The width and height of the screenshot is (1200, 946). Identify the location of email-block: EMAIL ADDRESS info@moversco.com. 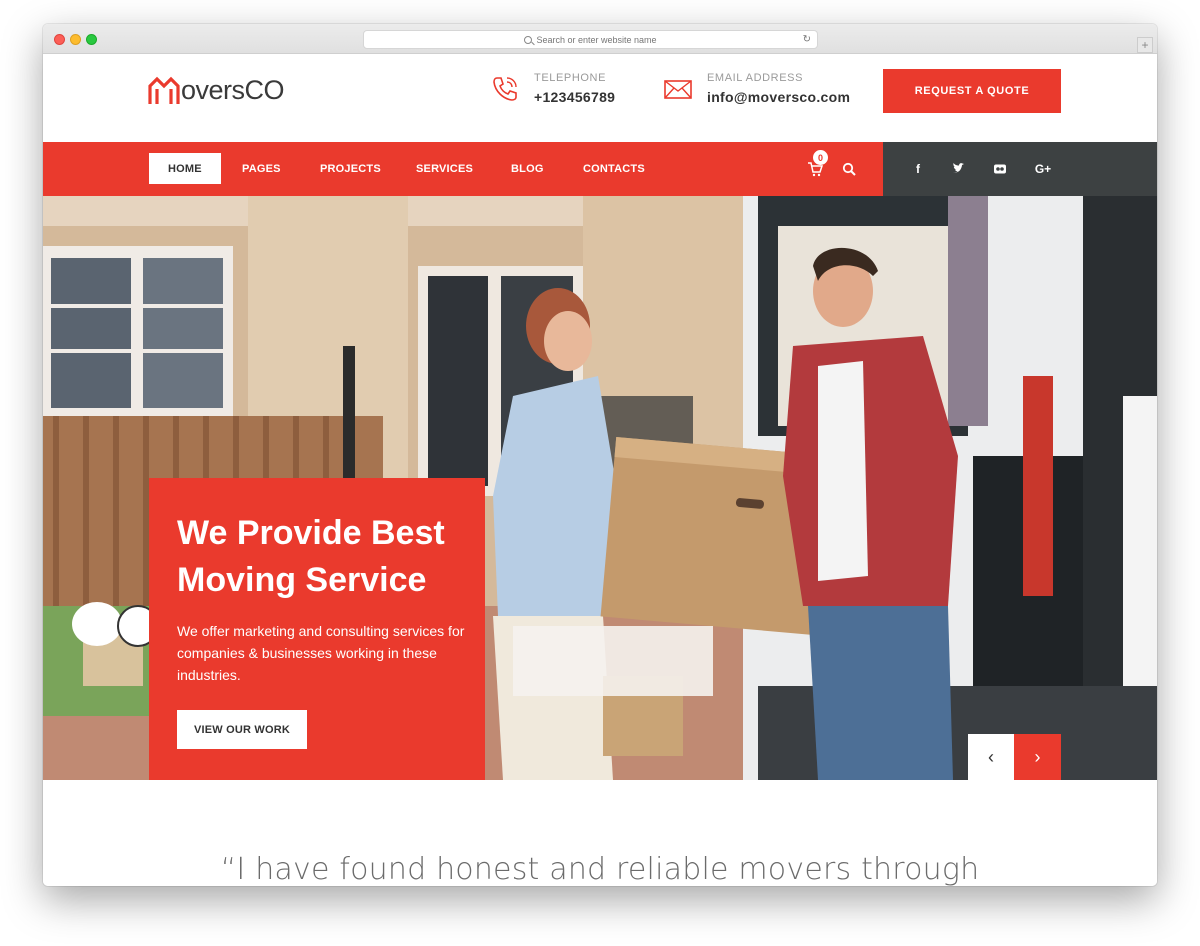
(756, 88).